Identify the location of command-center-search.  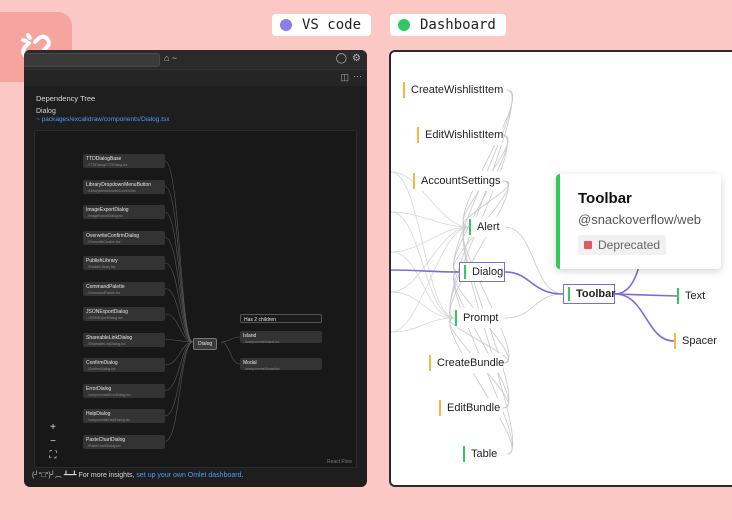
(92, 60).